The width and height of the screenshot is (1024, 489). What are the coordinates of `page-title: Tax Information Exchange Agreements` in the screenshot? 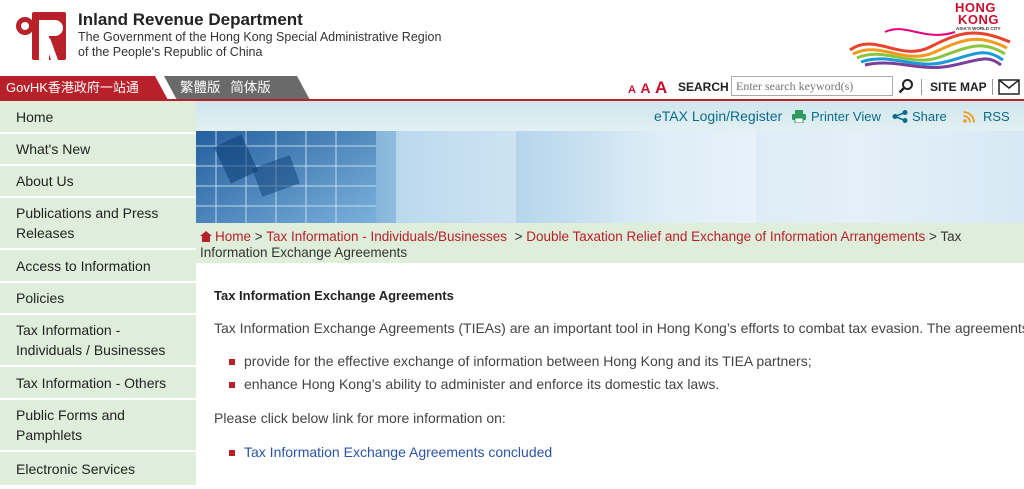 It's located at (334, 295).